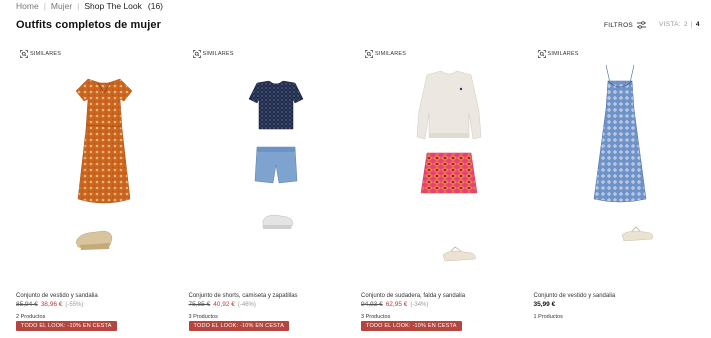  What do you see at coordinates (61, 6) in the screenshot?
I see `breadcrumb-category: Mujer` at bounding box center [61, 6].